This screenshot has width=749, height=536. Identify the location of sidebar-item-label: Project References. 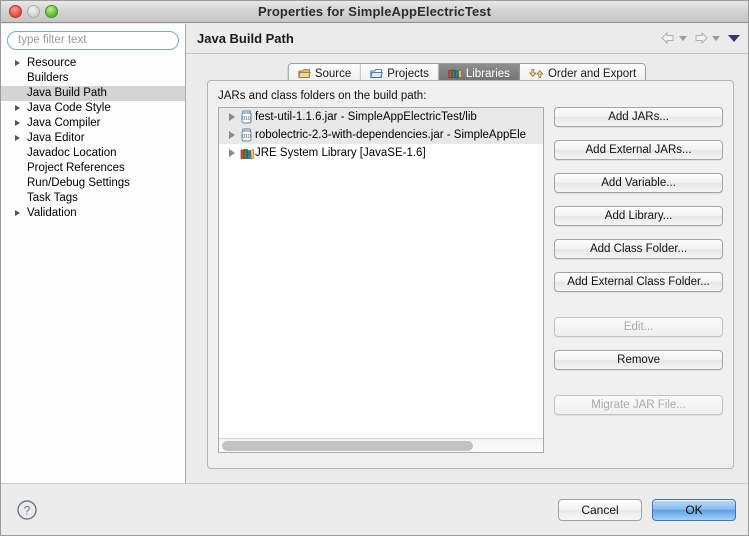
(76, 167).